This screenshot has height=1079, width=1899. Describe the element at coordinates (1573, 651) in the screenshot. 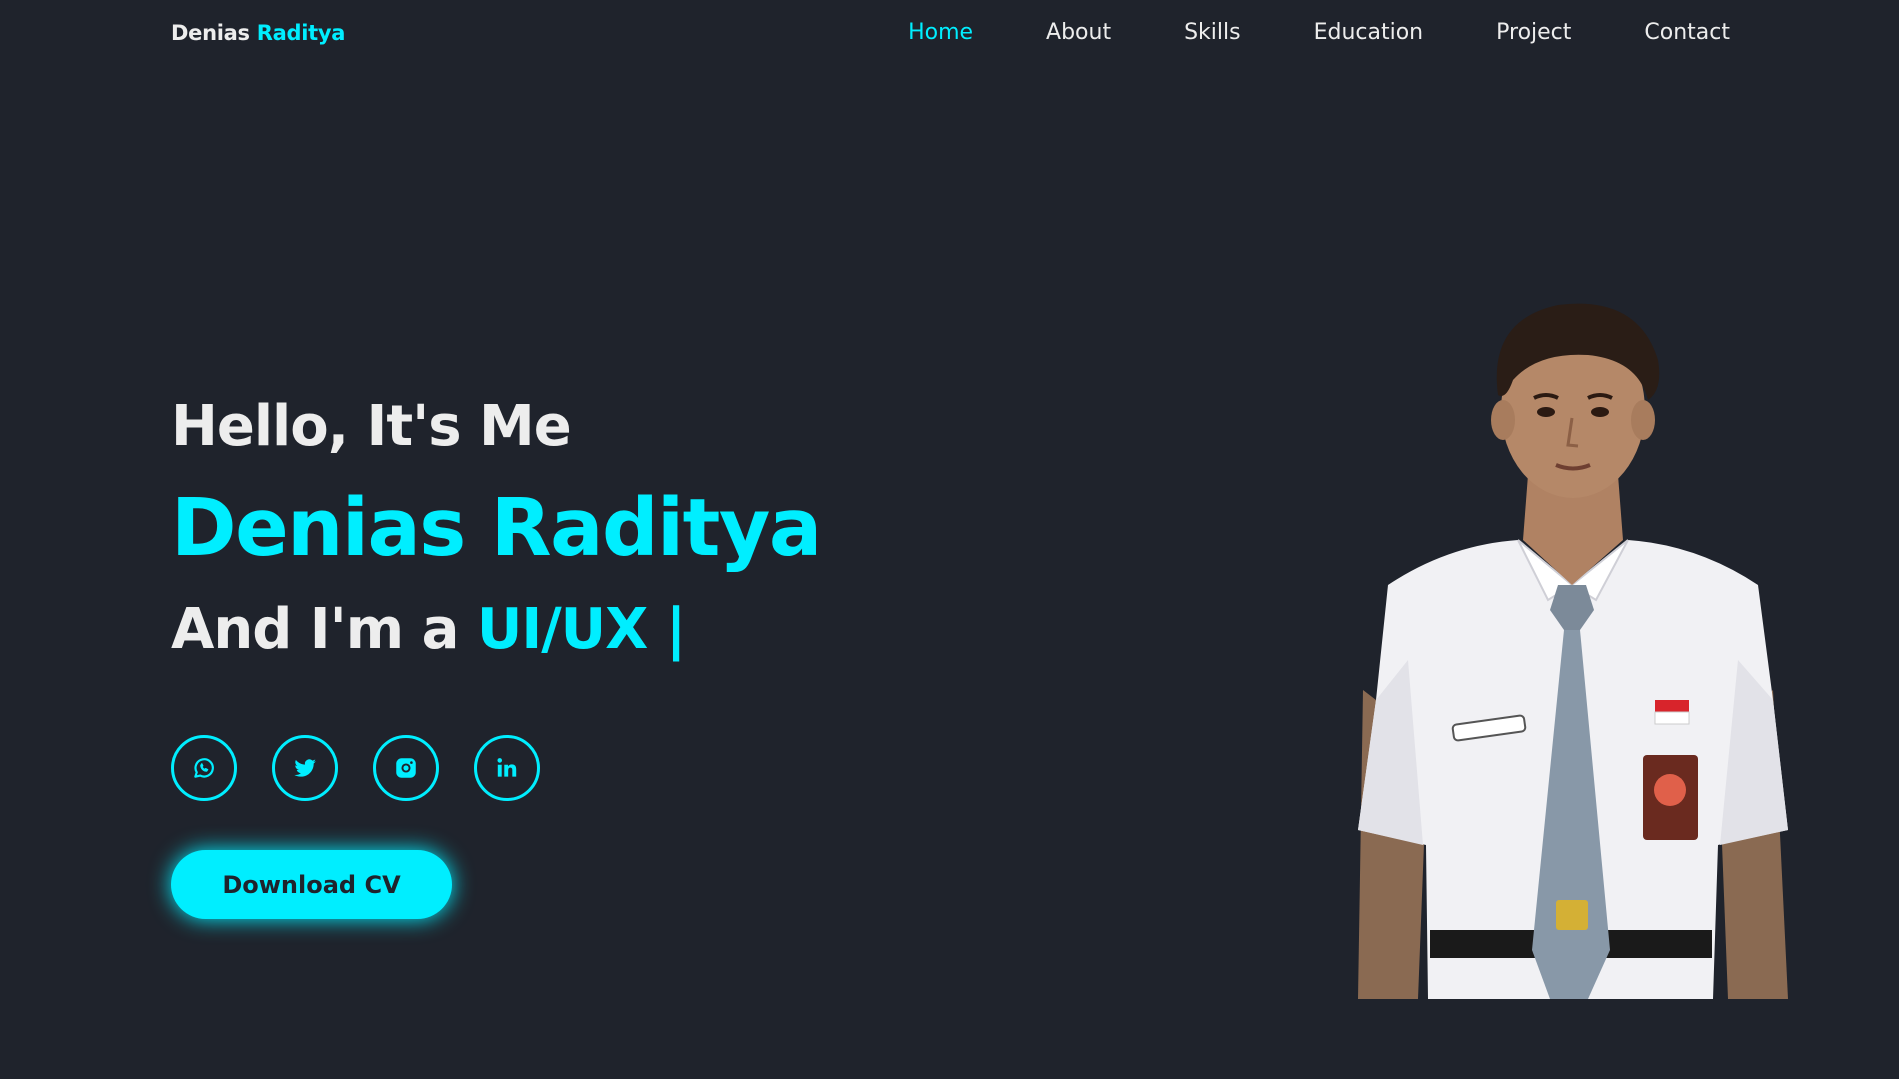

I see `profile-photo` at that location.